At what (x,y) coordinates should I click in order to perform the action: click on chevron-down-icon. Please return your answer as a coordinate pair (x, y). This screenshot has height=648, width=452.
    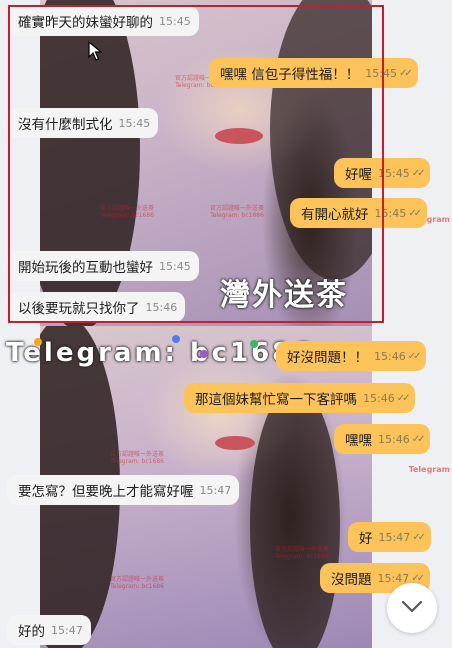
    Looking at the image, I should click on (412, 608).